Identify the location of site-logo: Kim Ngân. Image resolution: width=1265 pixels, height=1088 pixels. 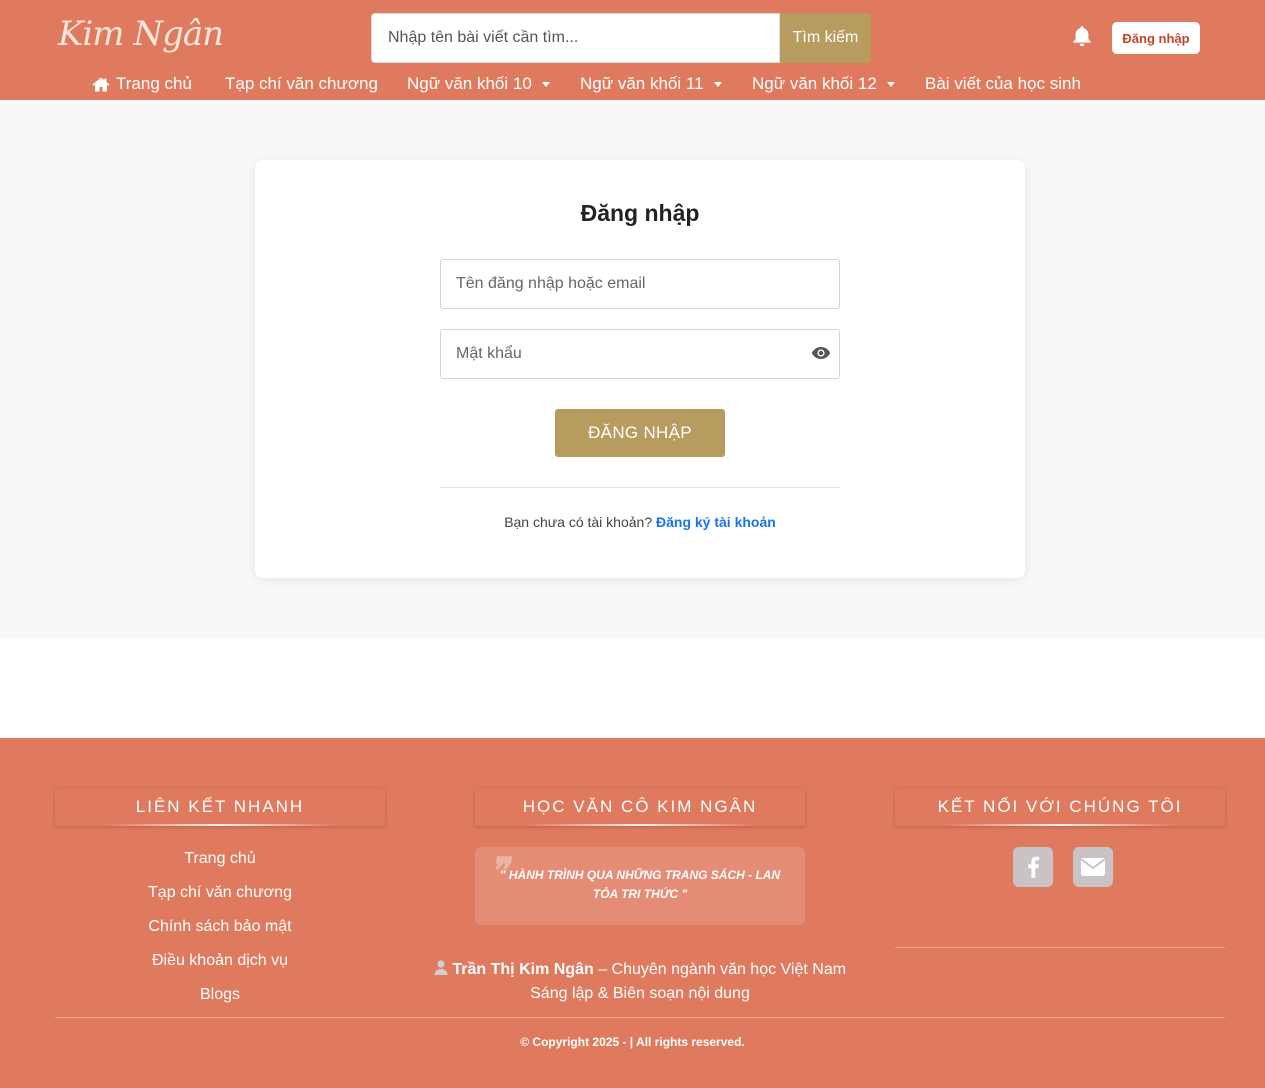
(141, 34).